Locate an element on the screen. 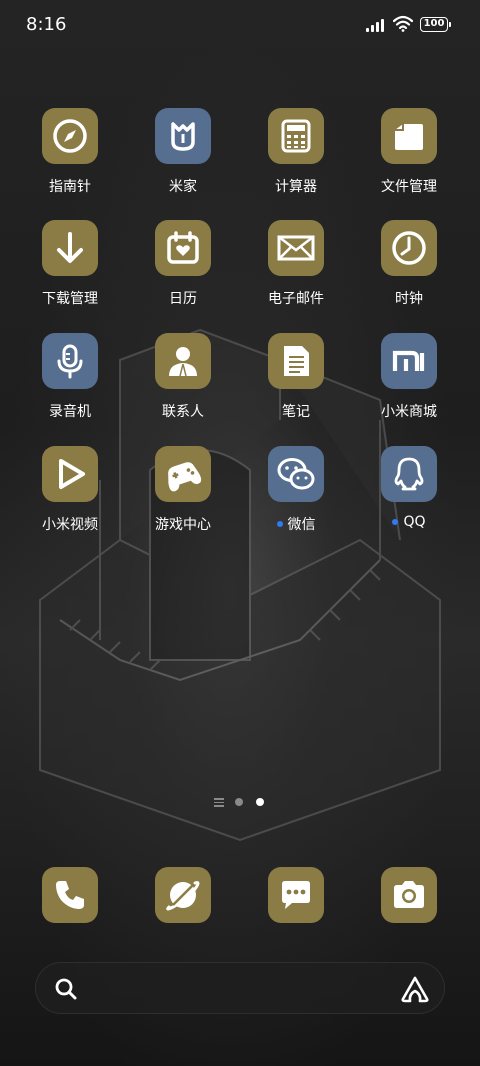 The height and width of the screenshot is (1066, 480). app-clock: 时钟 is located at coordinates (409, 264).